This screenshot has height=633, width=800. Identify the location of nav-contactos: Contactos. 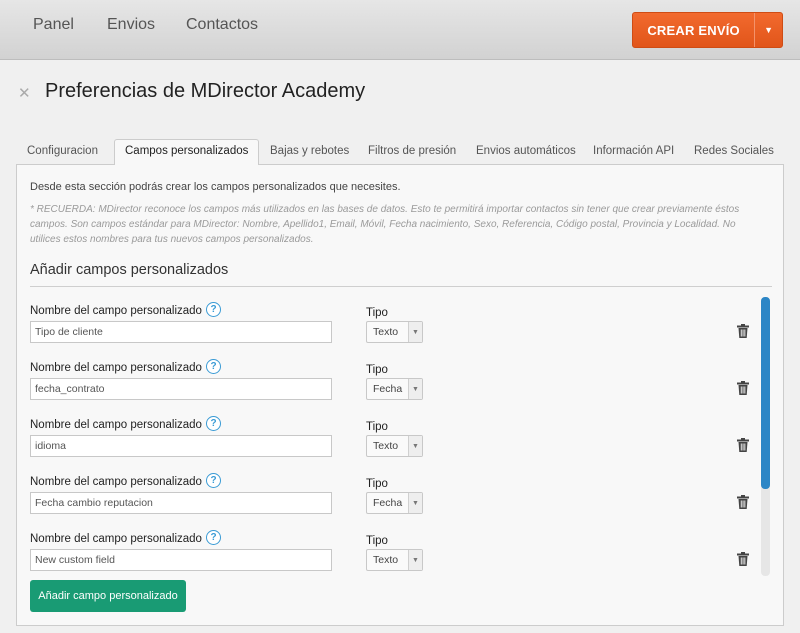
(222, 25).